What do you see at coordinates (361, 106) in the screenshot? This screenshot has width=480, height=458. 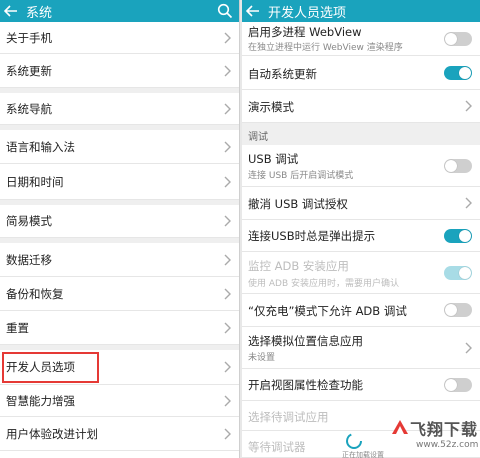 I see `setting-demo-mode: 演示模式` at bounding box center [361, 106].